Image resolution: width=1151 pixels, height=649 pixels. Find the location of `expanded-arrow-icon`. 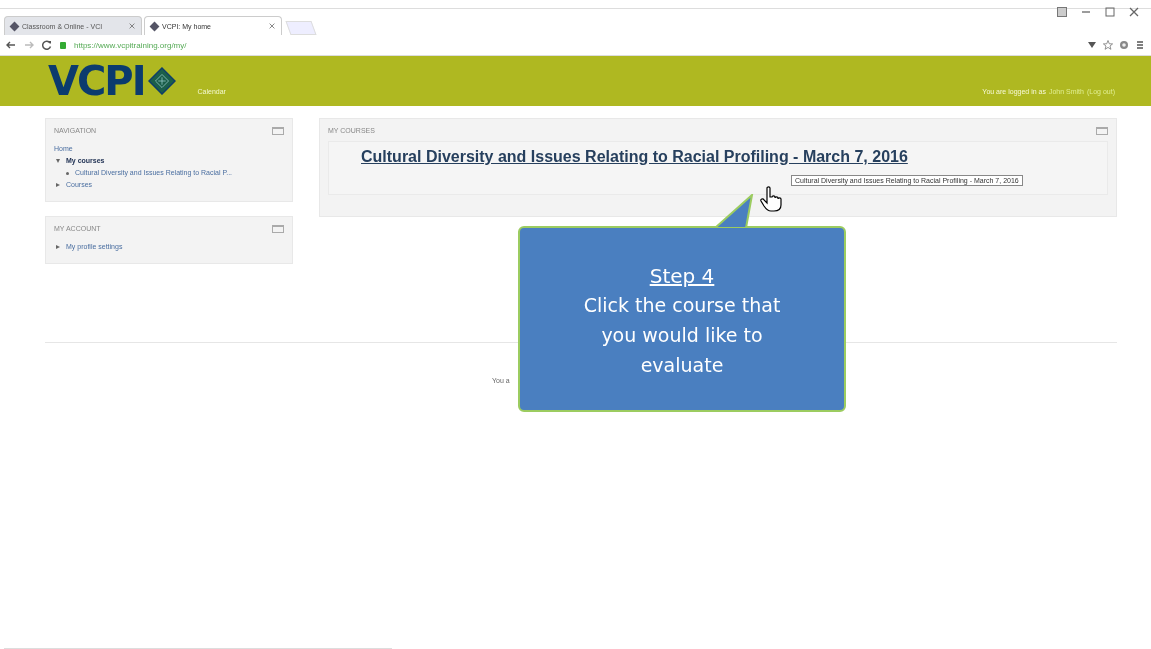

expanded-arrow-icon is located at coordinates (58, 161).